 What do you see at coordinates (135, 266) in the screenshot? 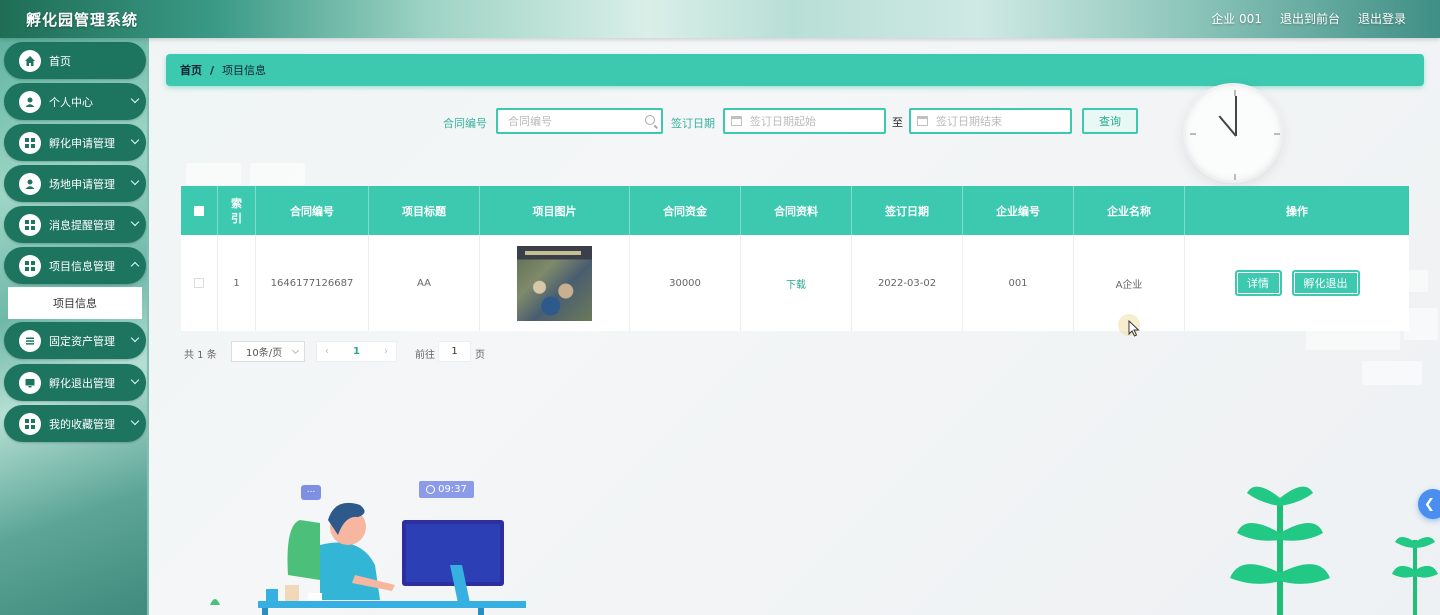
I see `chevron-up-icon` at bounding box center [135, 266].